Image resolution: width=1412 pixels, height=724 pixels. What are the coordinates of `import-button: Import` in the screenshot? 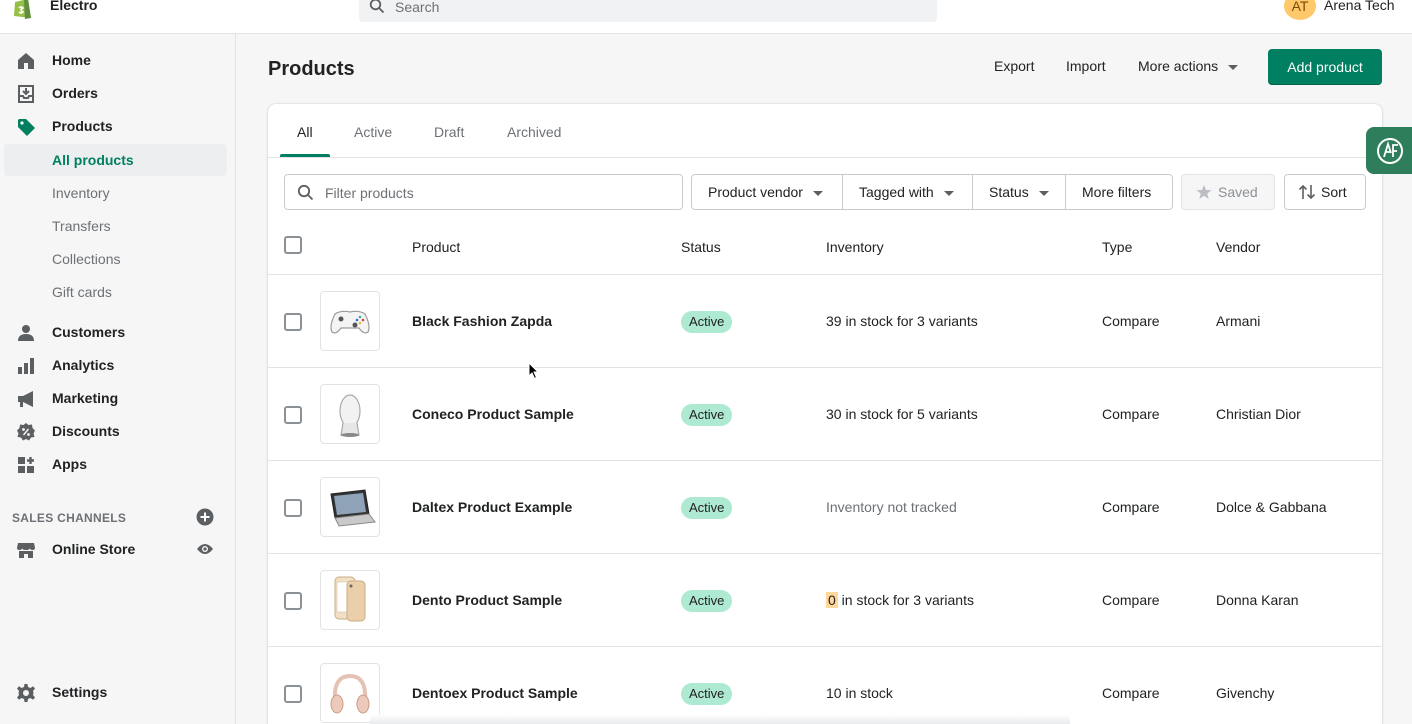 It's located at (1086, 66).